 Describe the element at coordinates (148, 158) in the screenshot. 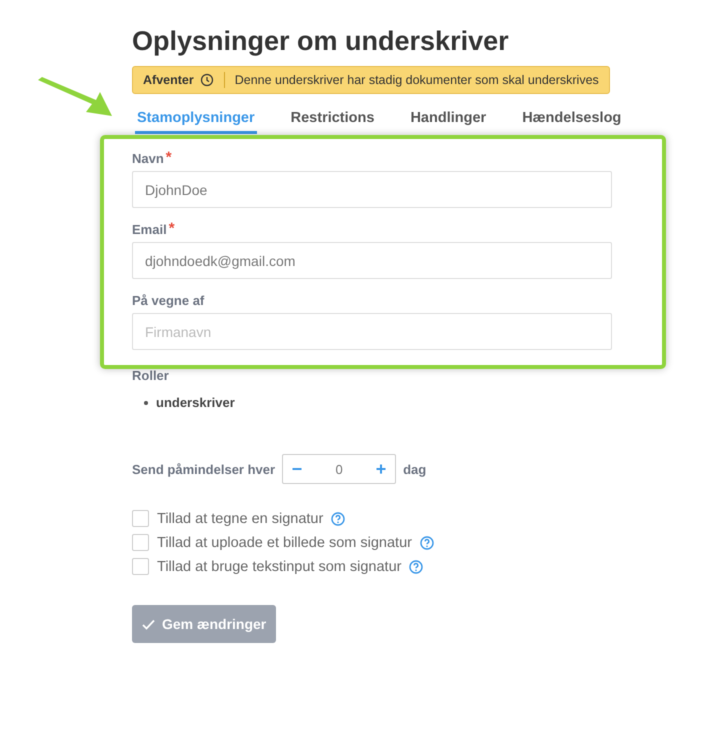

I see `field-label: Navn` at that location.